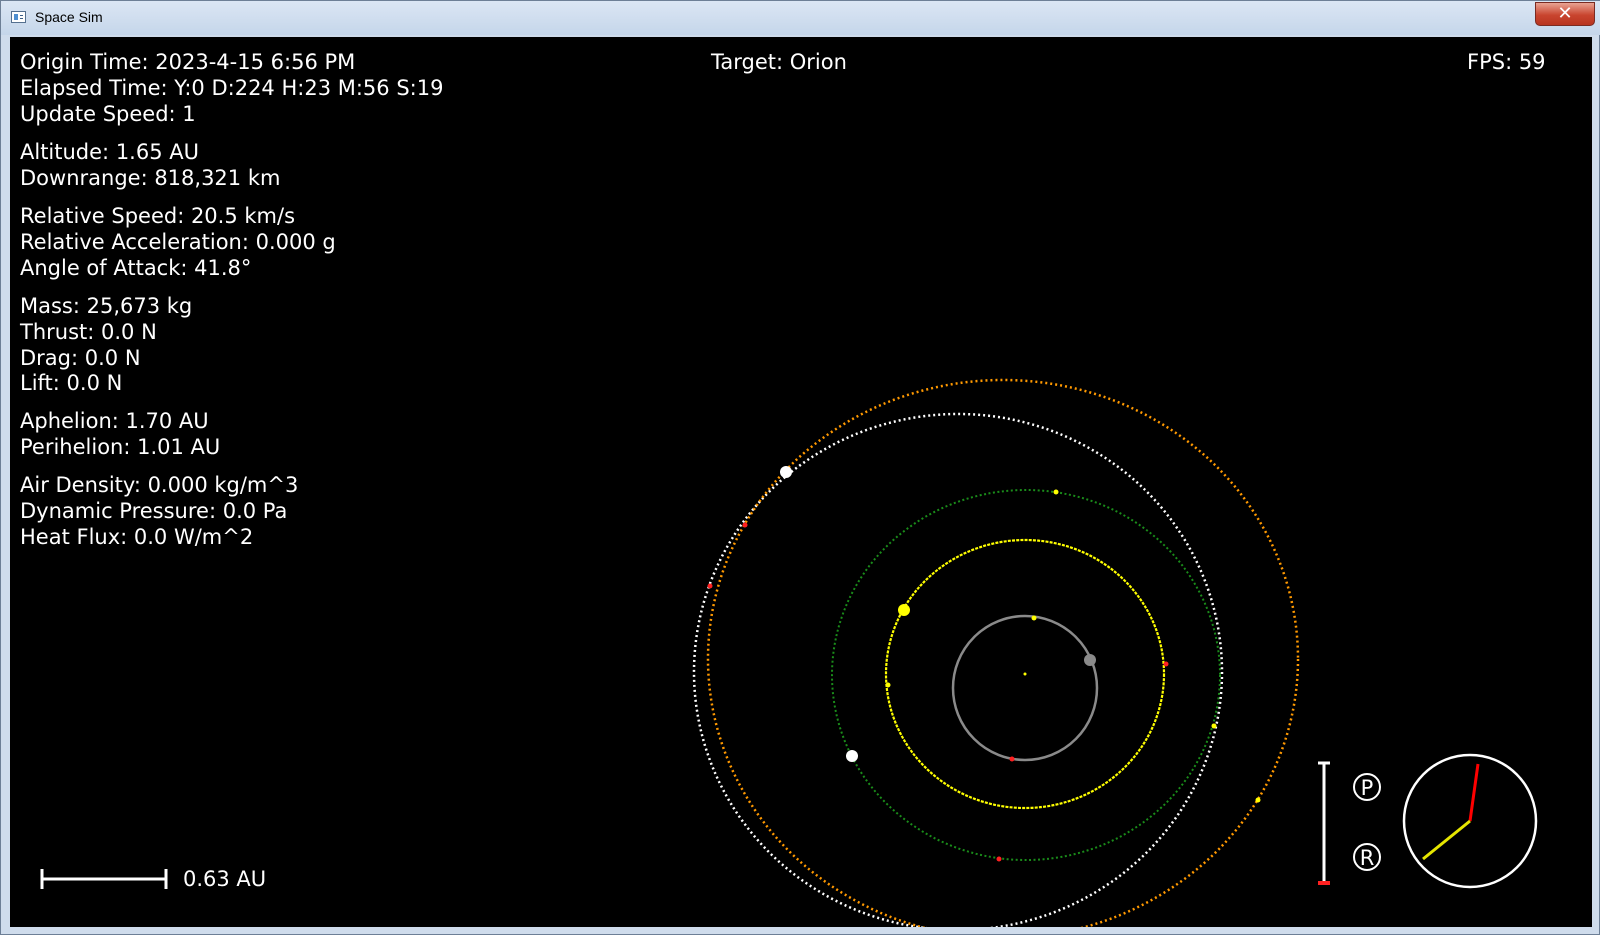 This screenshot has height=935, width=1600. I want to click on air-density: Air Density: 0.000 kg/m^3, so click(159, 485).